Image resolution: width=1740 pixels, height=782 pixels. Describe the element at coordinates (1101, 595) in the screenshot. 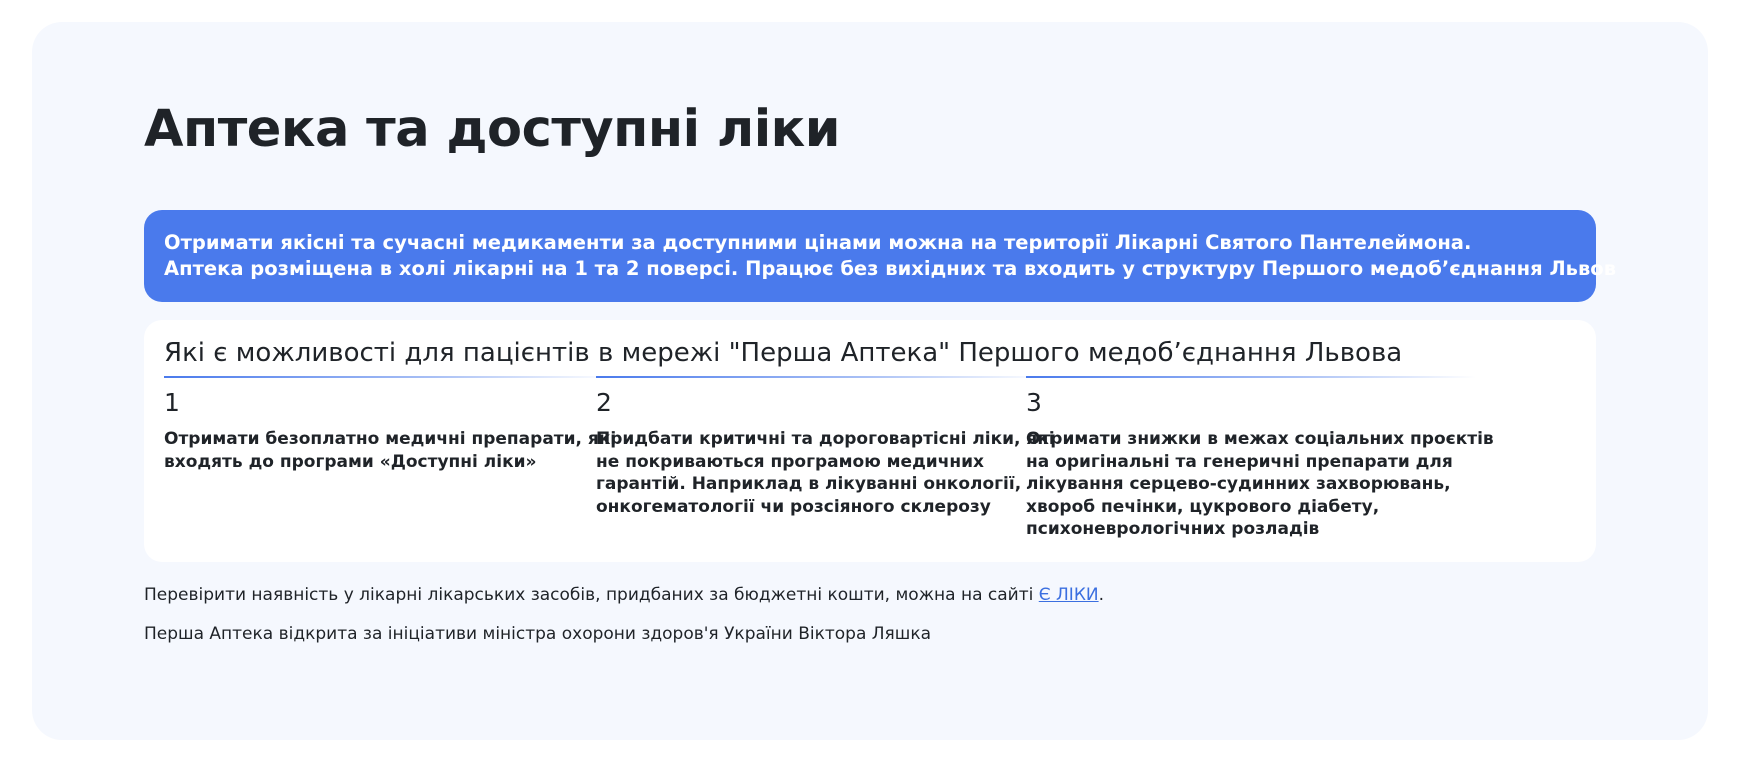

I see `availability-note-end: .` at that location.